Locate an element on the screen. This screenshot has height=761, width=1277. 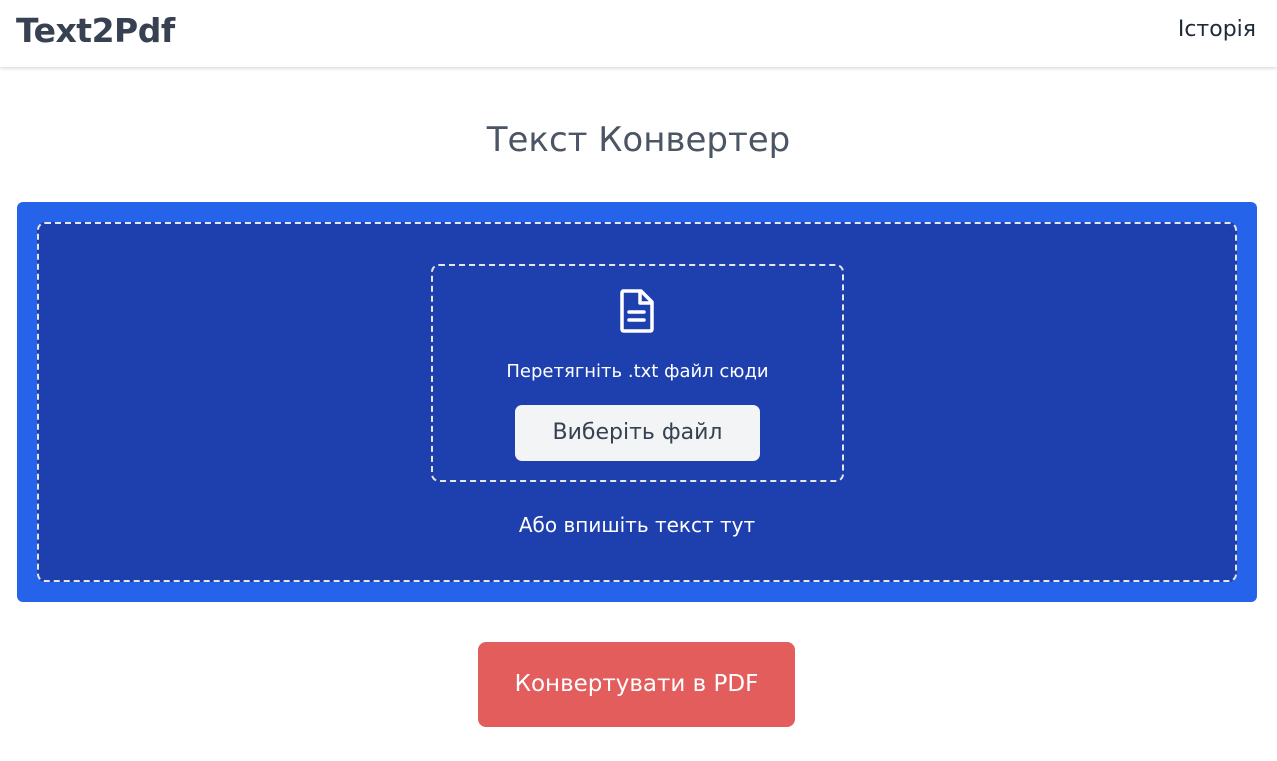
file-text-icon is located at coordinates (637, 311).